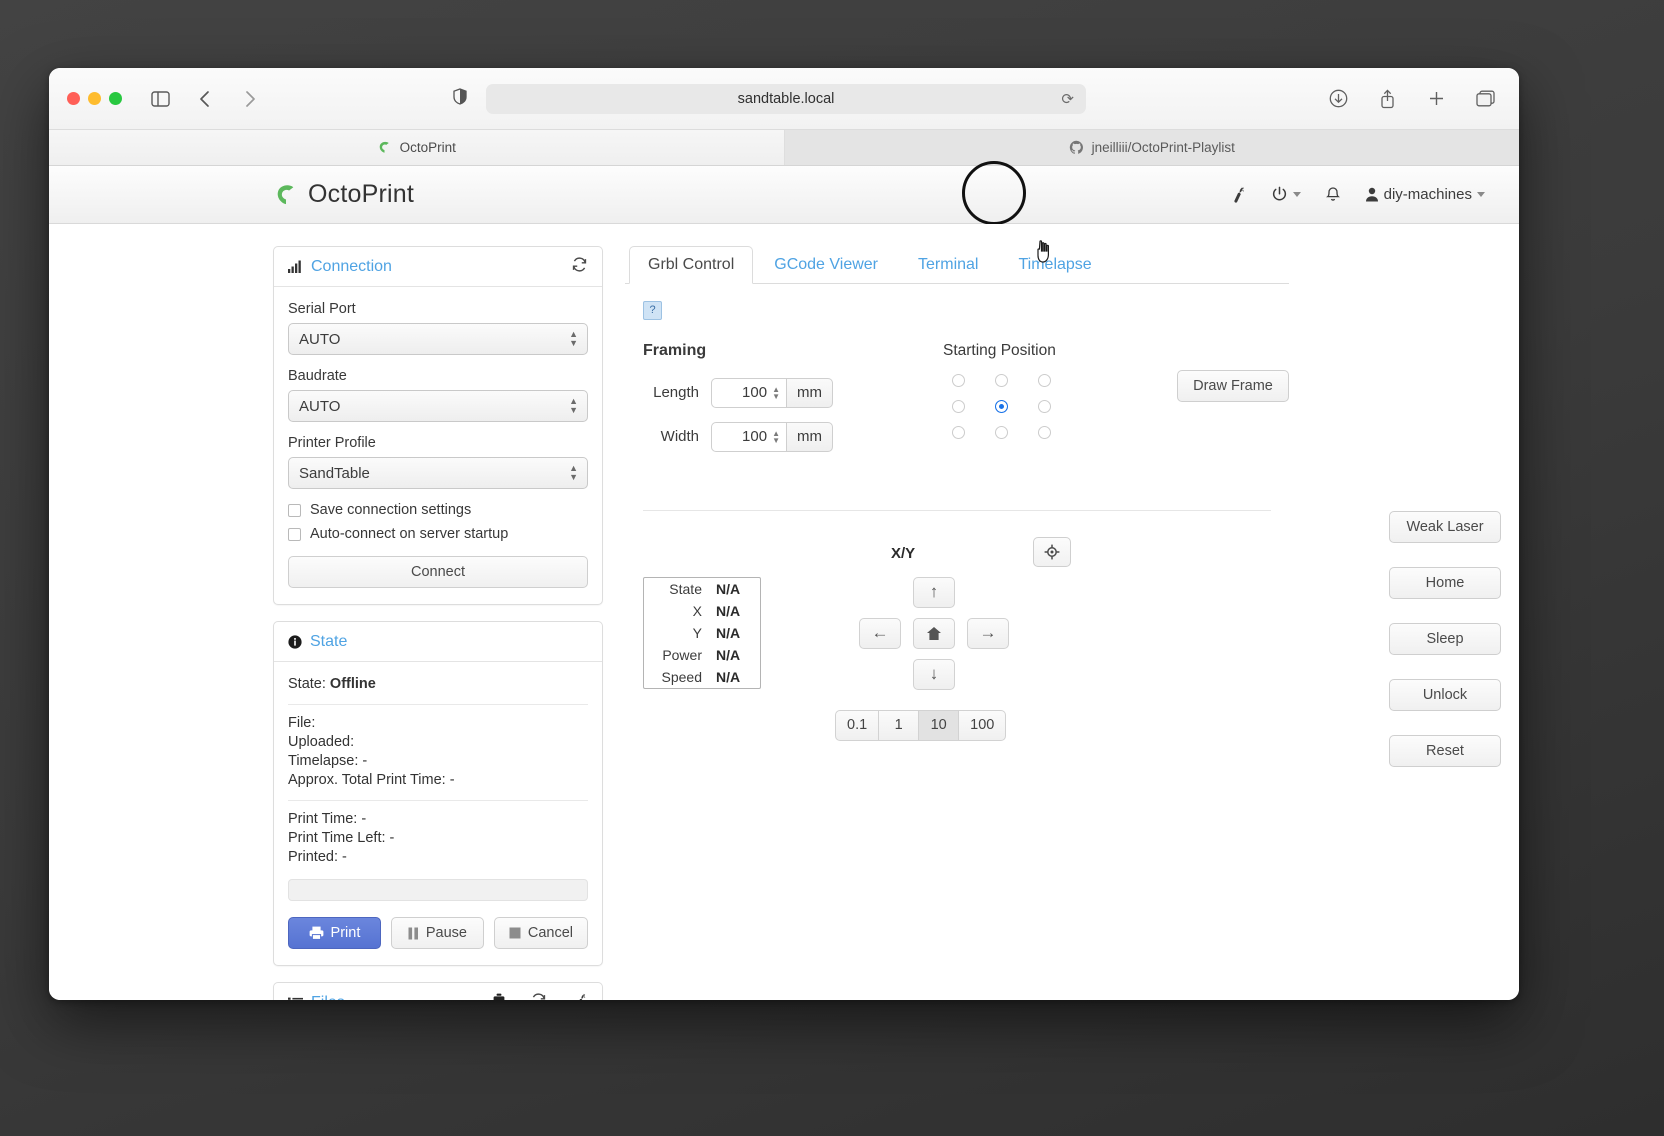 This screenshot has height=1136, width=1664. Describe the element at coordinates (1054, 265) in the screenshot. I see `tab-timelapse: Timelapse` at that location.